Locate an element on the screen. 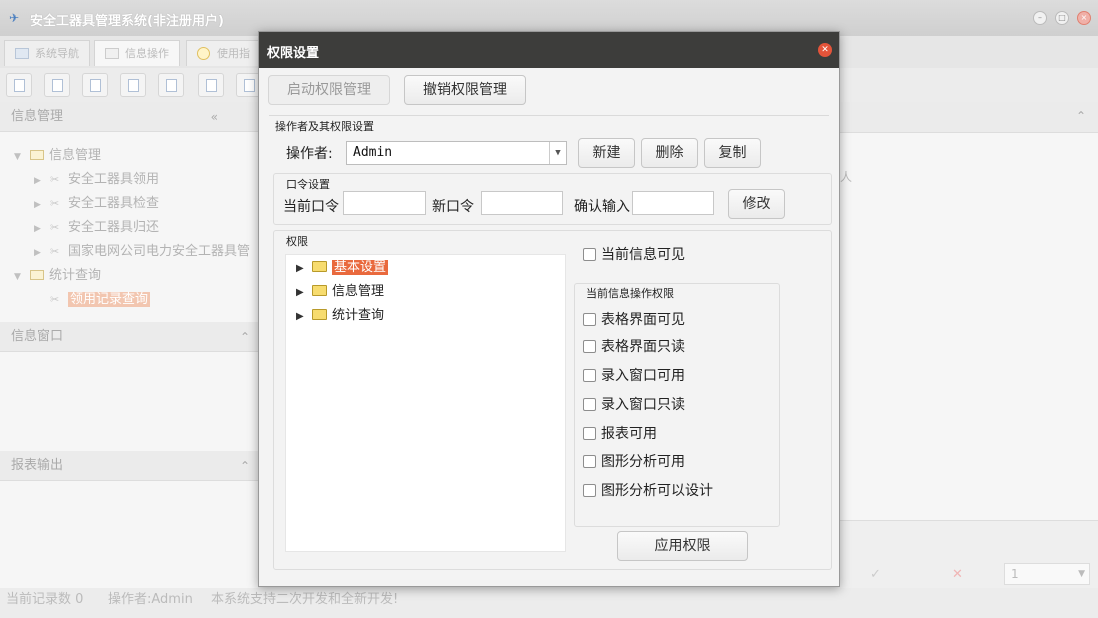  ops-group-label: 当前信息操作权限 is located at coordinates (630, 293).